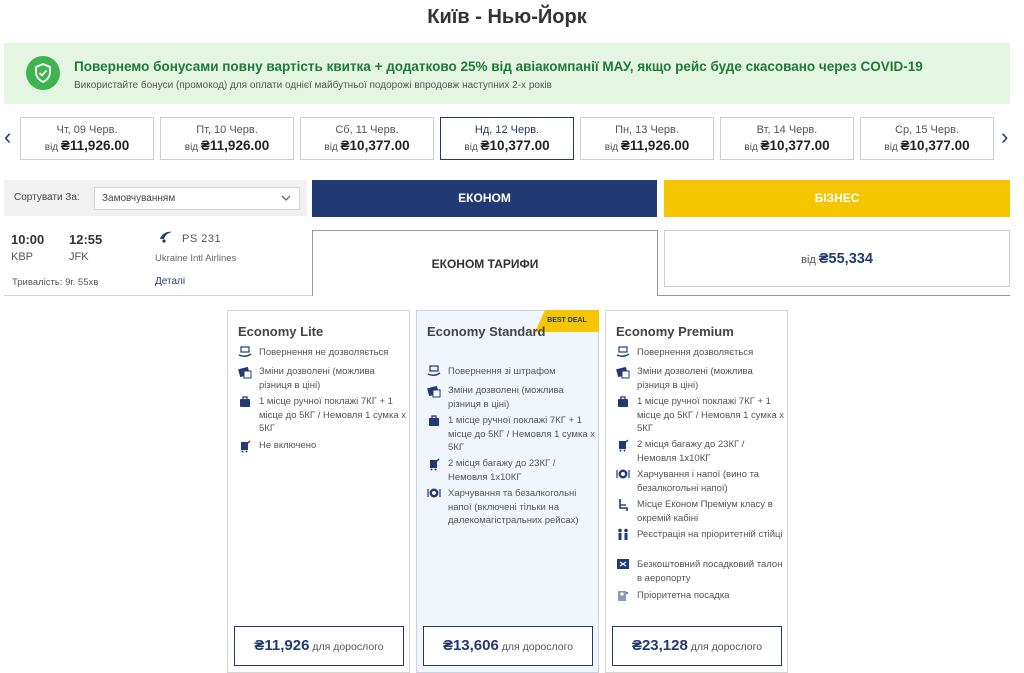  I want to click on arrival-time: 12:55, so click(86, 239).